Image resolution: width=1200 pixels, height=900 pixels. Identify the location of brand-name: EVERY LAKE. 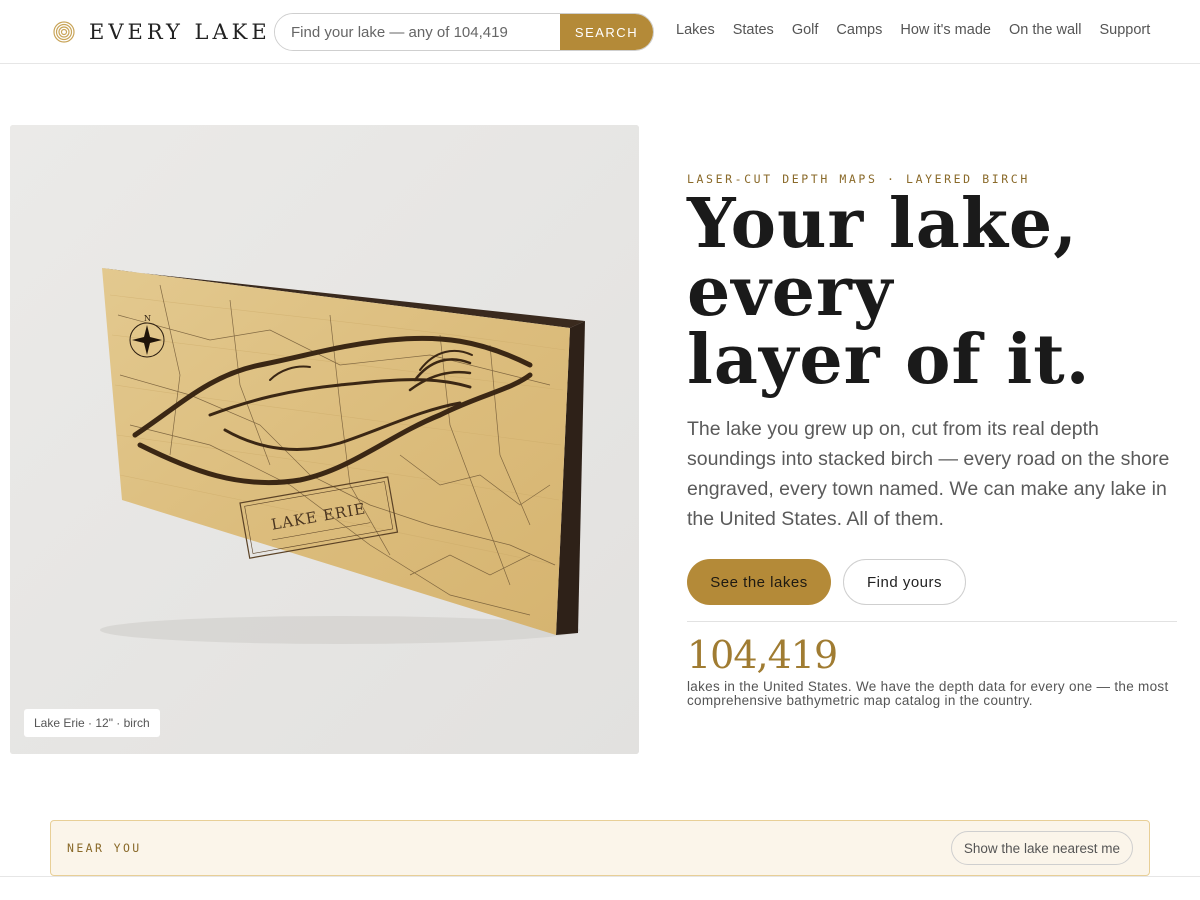
(180, 32).